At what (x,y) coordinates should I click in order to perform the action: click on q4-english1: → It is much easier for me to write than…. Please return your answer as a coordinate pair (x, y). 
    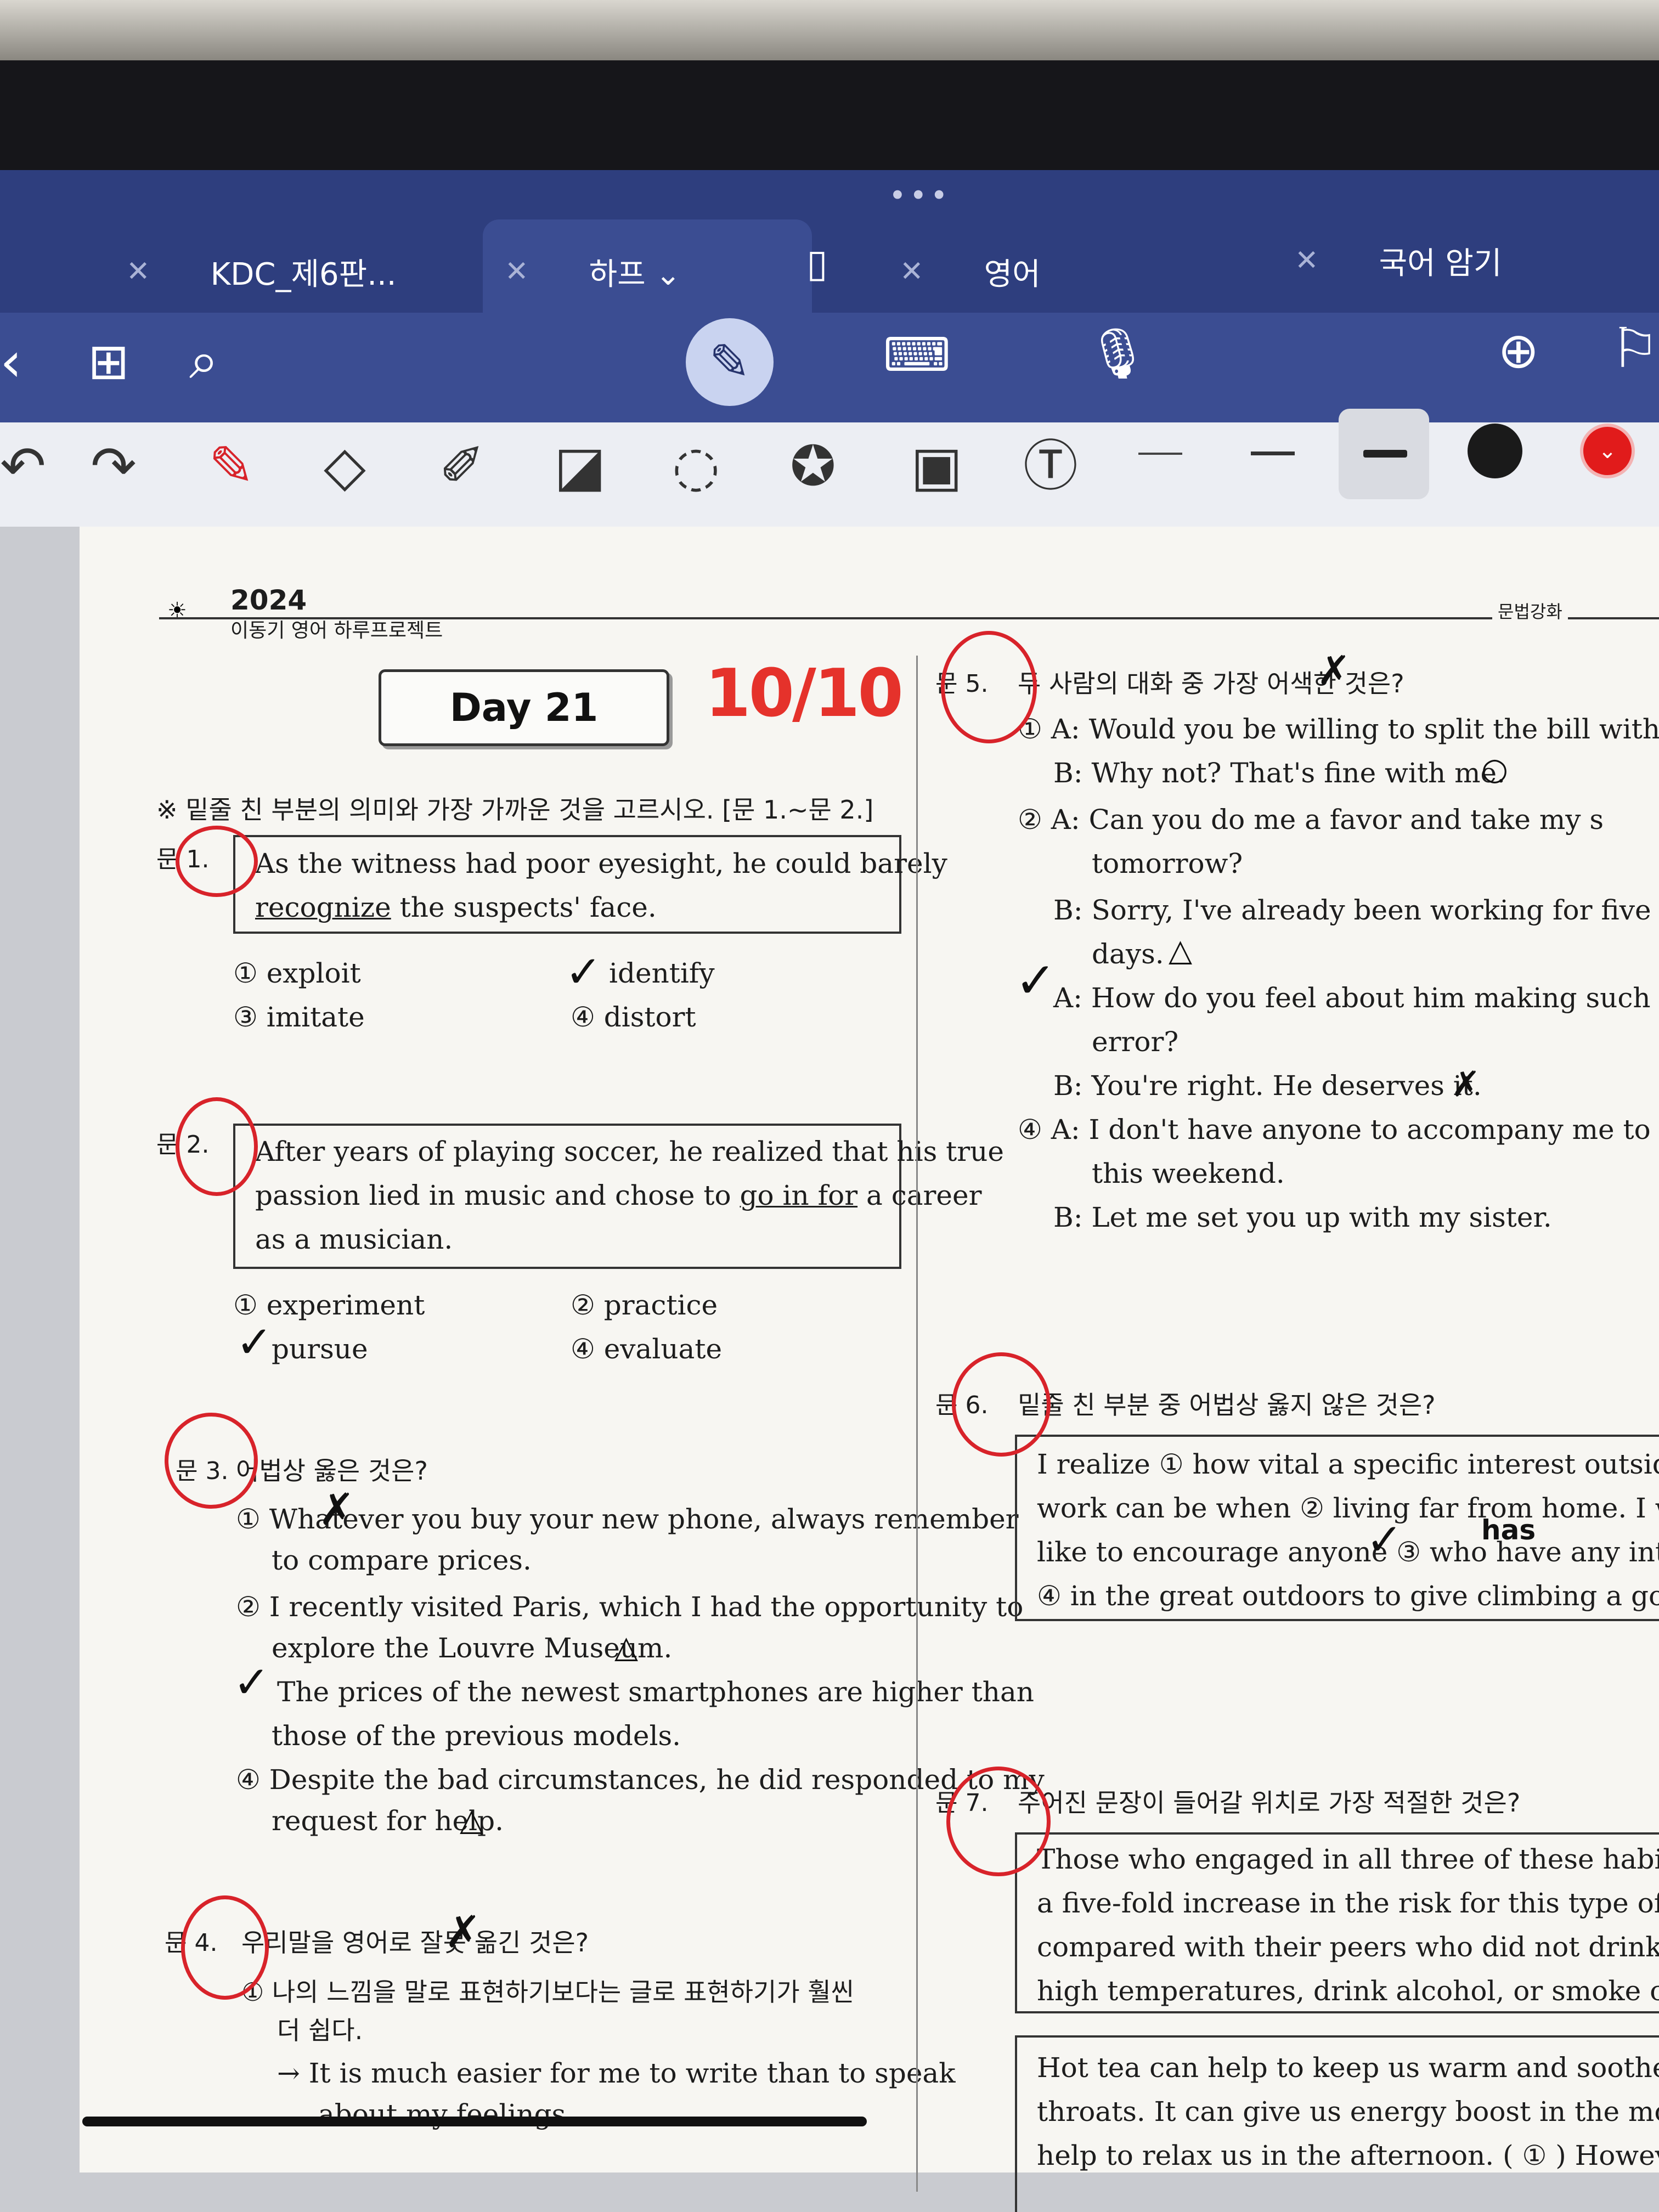
    Looking at the image, I should click on (617, 2073).